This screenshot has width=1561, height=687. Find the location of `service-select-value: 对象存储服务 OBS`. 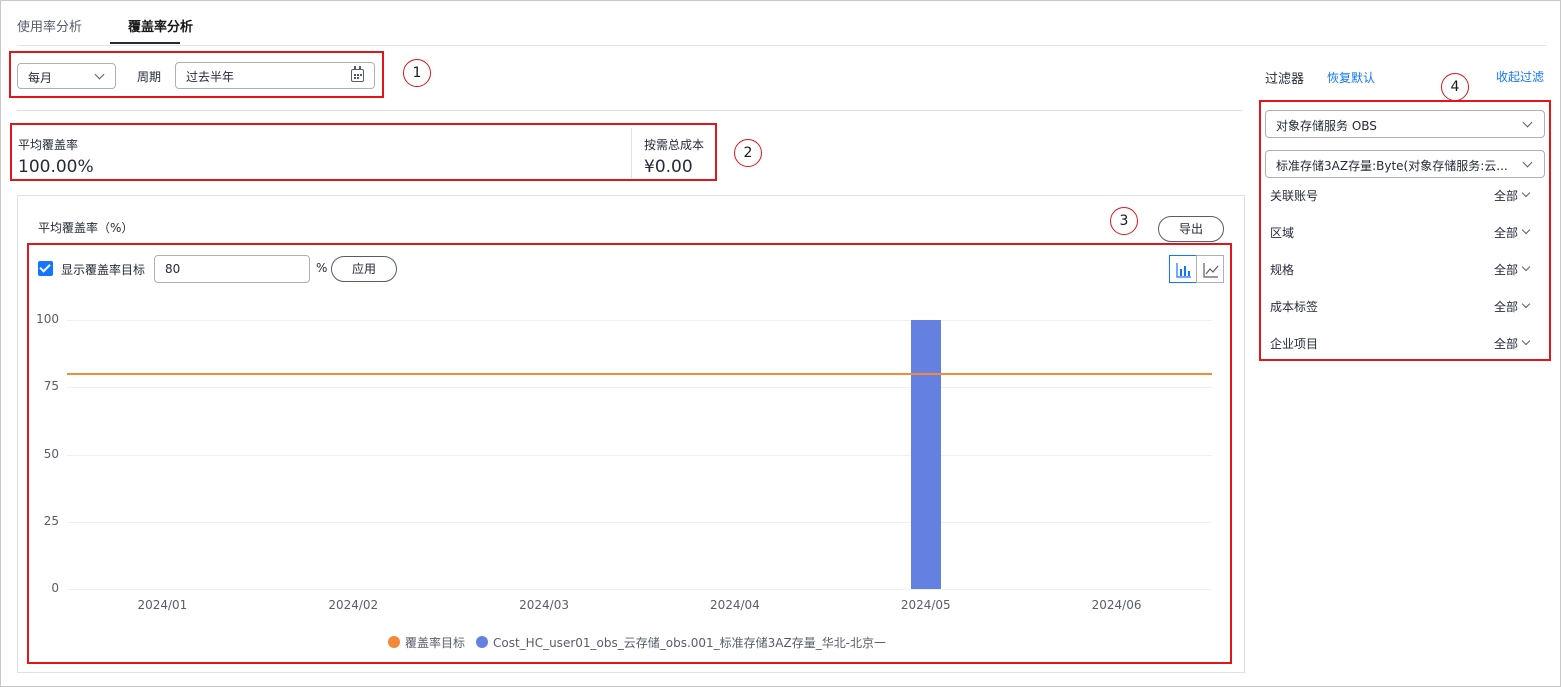

service-select-value: 对象存储服务 OBS is located at coordinates (1326, 126).